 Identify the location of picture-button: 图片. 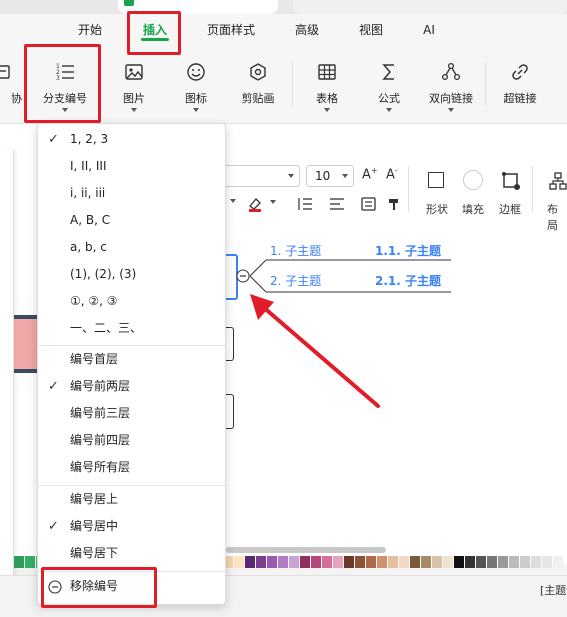
(134, 83).